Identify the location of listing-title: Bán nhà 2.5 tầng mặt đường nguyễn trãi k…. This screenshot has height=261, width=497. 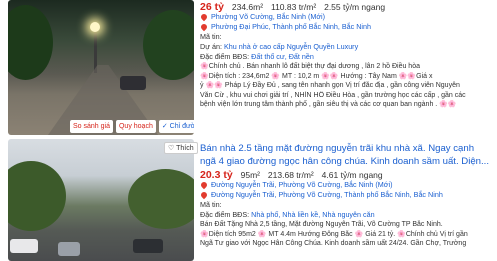
(348, 155).